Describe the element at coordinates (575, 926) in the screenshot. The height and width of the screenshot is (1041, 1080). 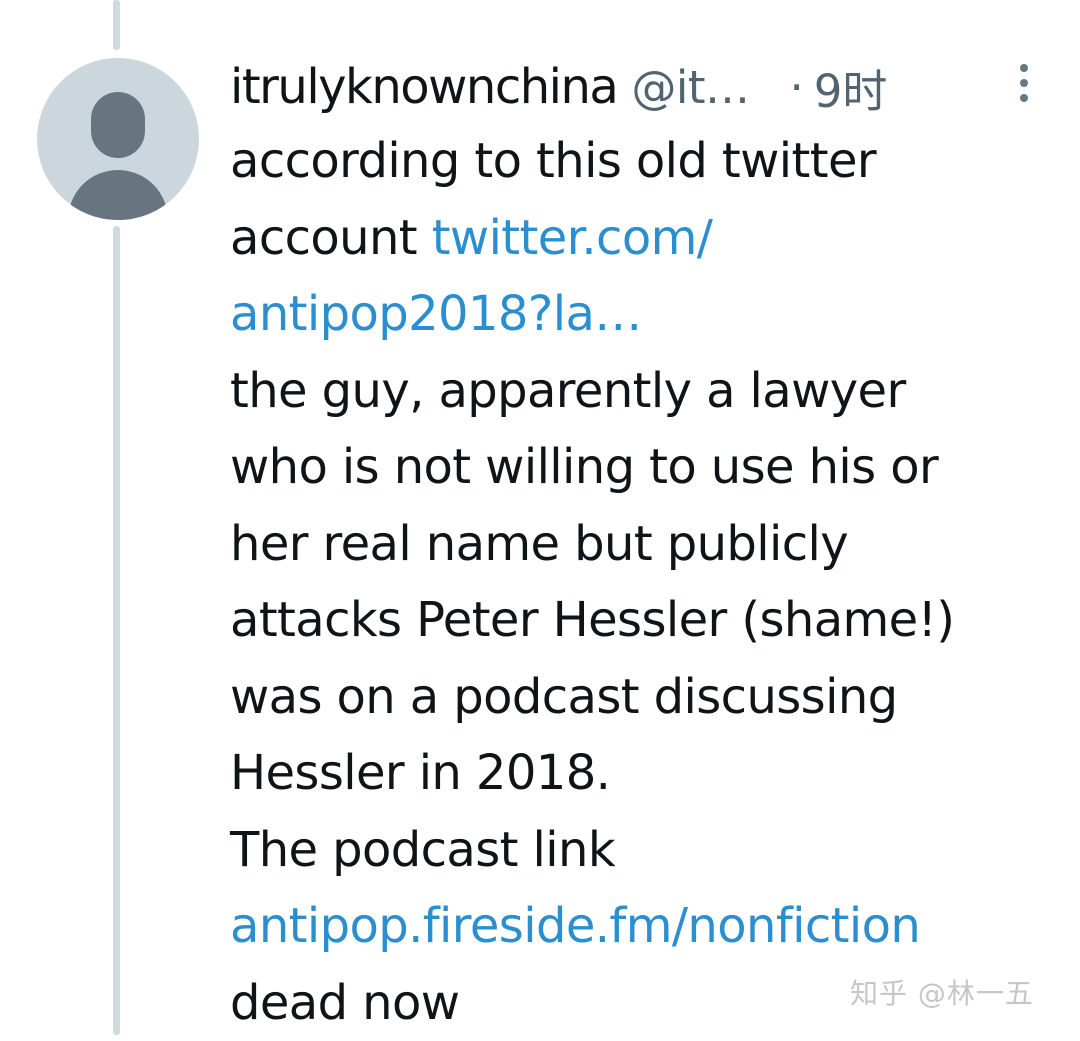
I see `podcast-link: antipop.fireside.fm/nonfiction` at that location.